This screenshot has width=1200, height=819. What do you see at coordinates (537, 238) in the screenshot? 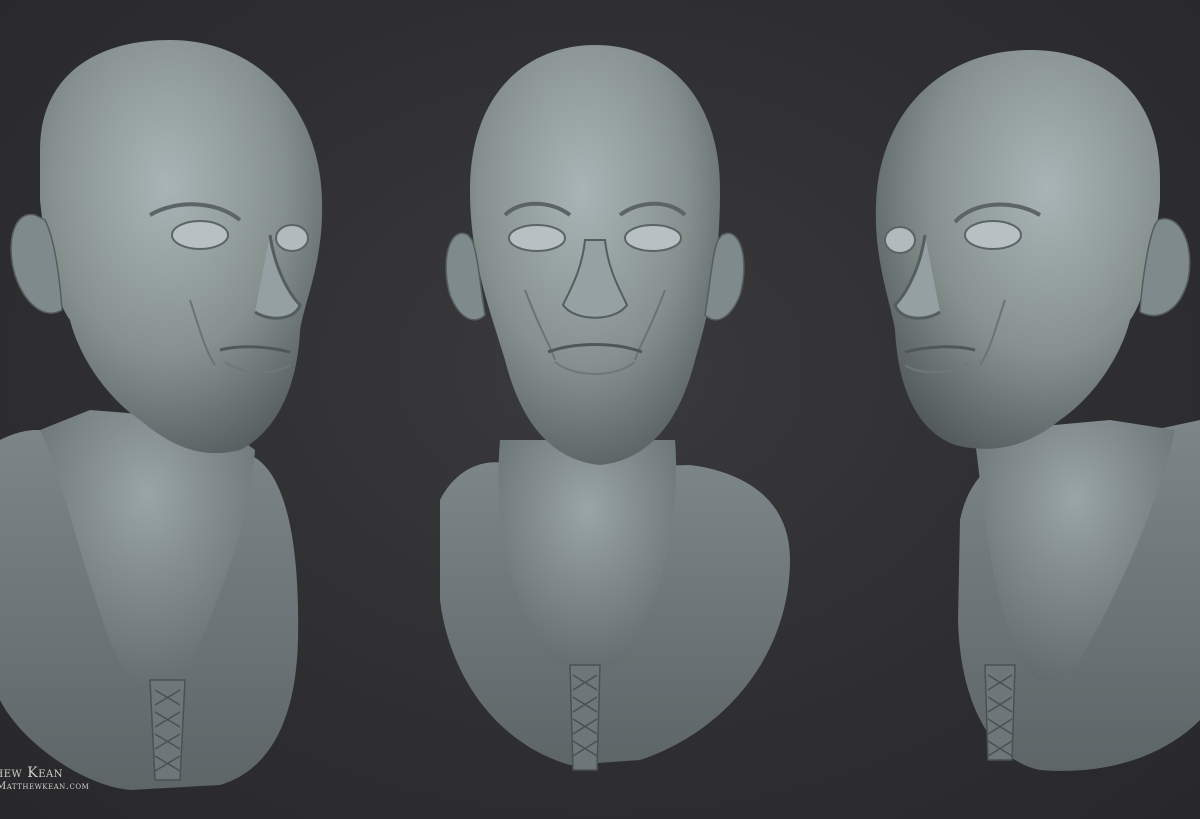
I see `eye-center-a` at bounding box center [537, 238].